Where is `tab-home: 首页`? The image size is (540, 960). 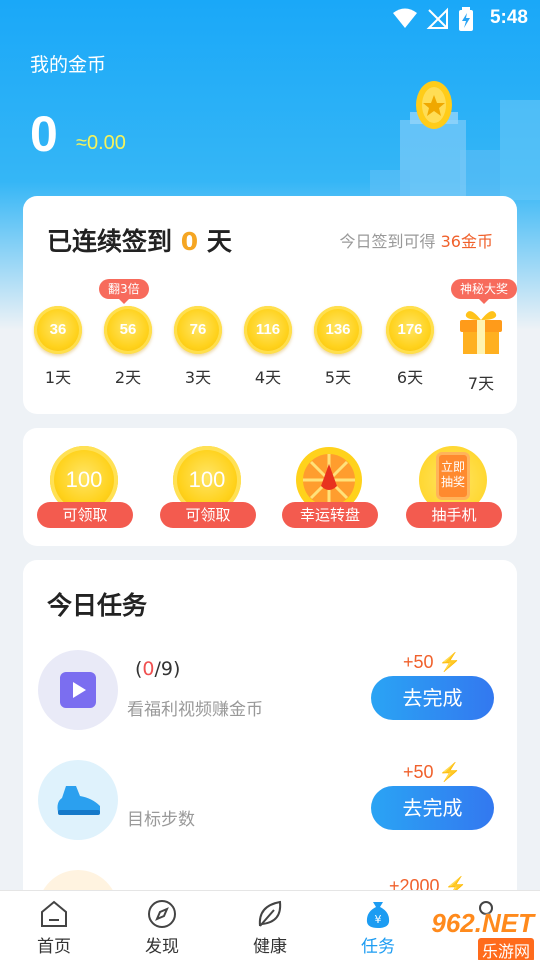
tab-home: 首页 is located at coordinates (54, 925).